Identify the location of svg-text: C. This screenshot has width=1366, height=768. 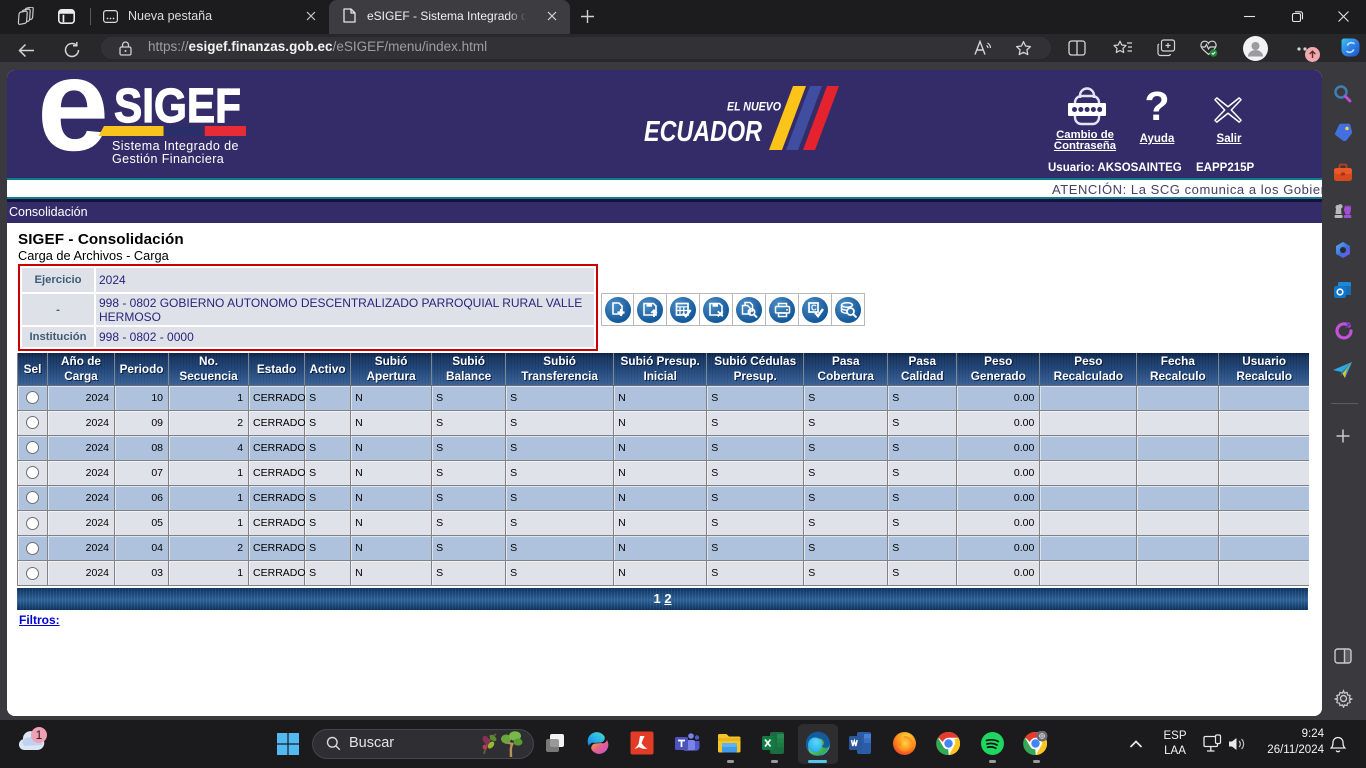
(814, 308).